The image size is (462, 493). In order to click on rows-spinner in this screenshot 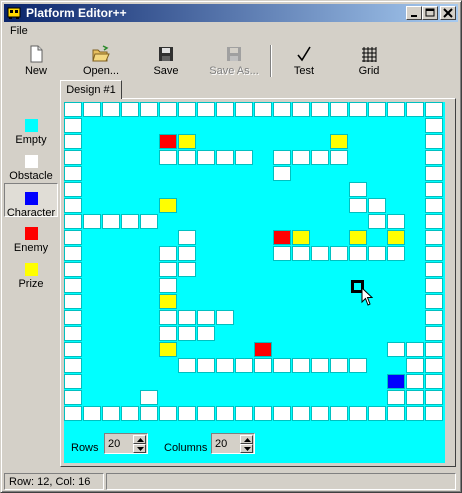, I will do `click(126, 443)`.